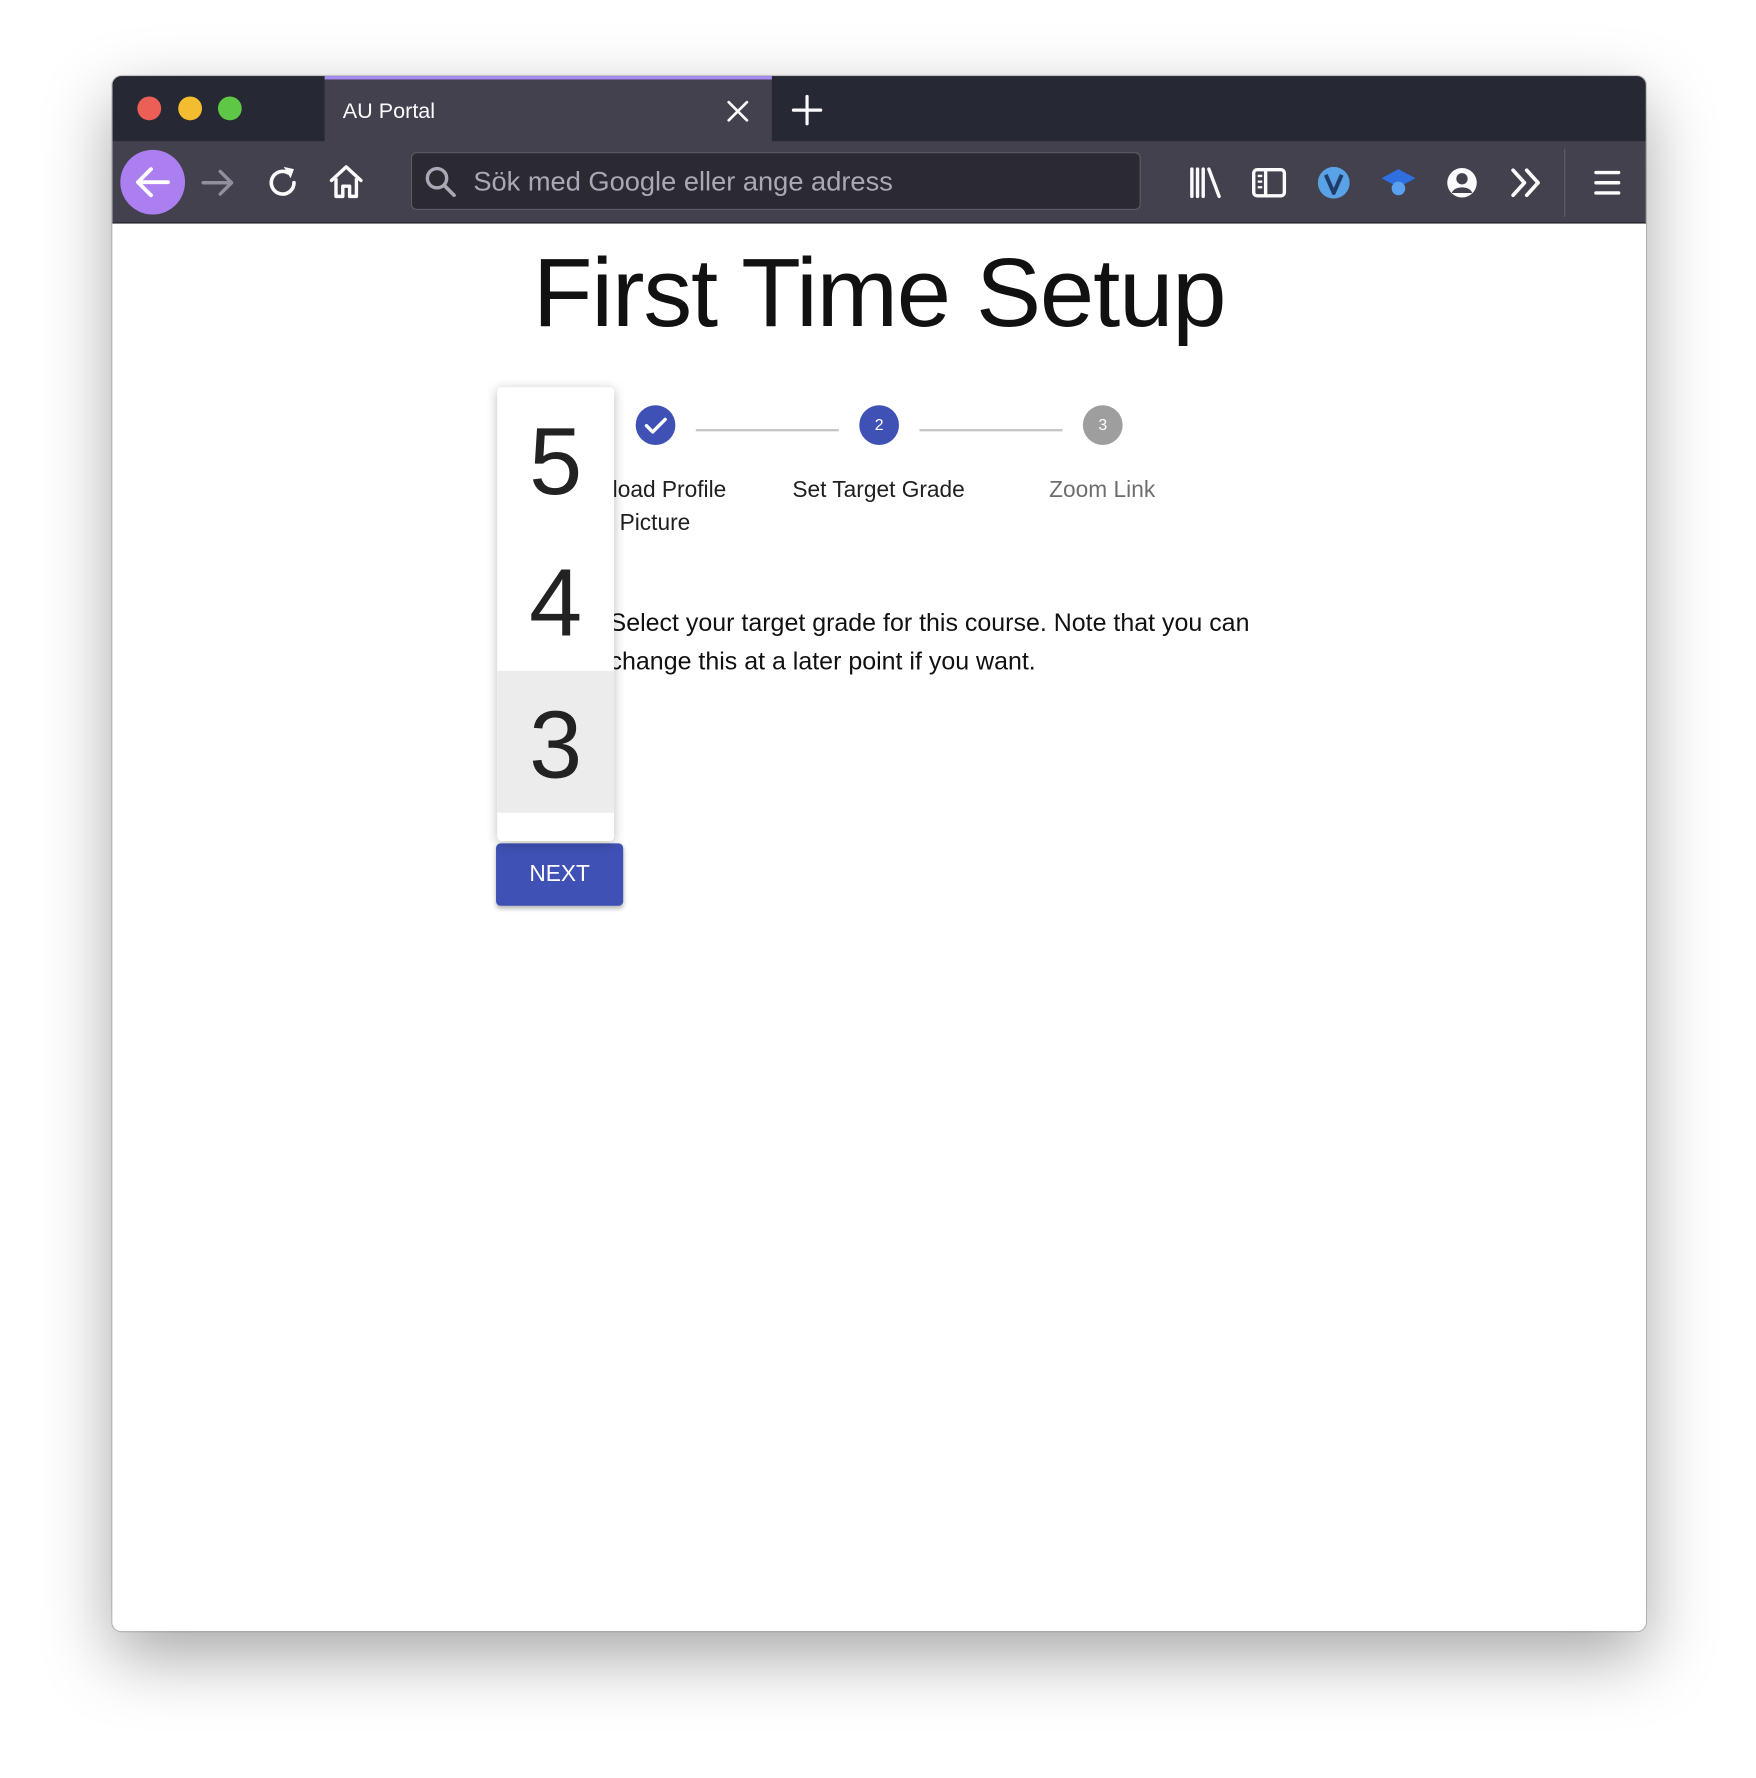 This screenshot has width=1756, height=1778. I want to click on extension-icon, so click(1333, 182).